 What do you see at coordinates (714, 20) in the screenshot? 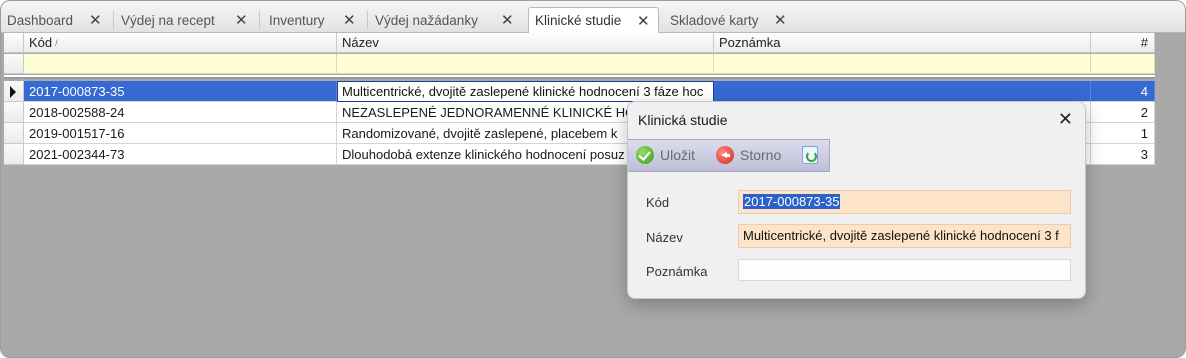
I see `tab-label: Skladové karty` at bounding box center [714, 20].